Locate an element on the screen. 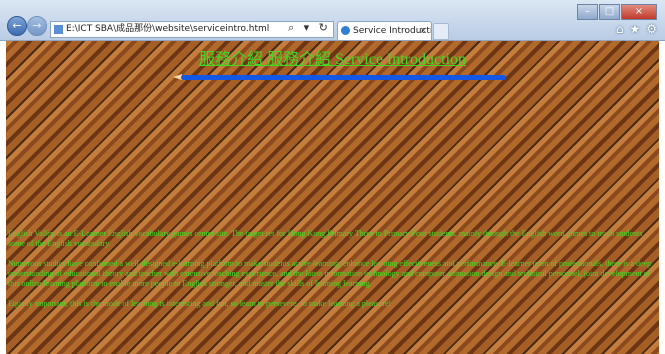  page-title: 服務介紹 服務介紹 Service Introduction is located at coordinates (332, 57).